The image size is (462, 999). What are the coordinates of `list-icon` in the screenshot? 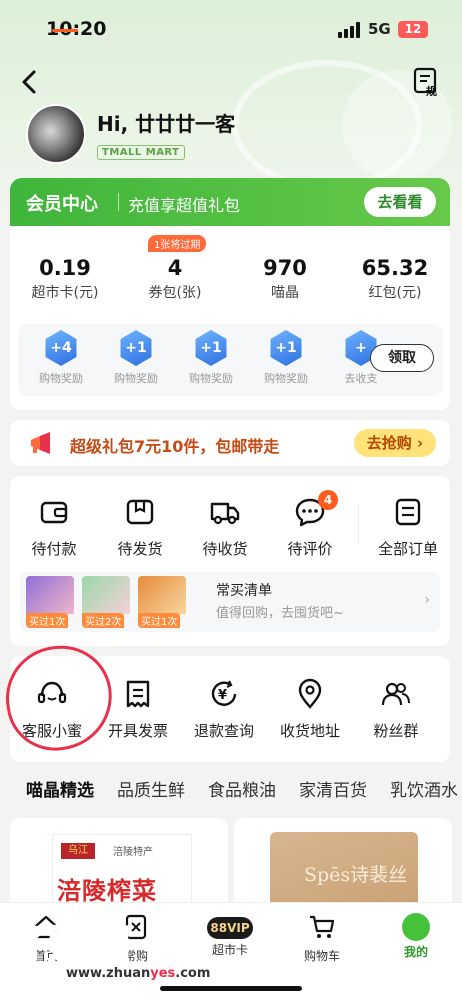 It's located at (408, 512).